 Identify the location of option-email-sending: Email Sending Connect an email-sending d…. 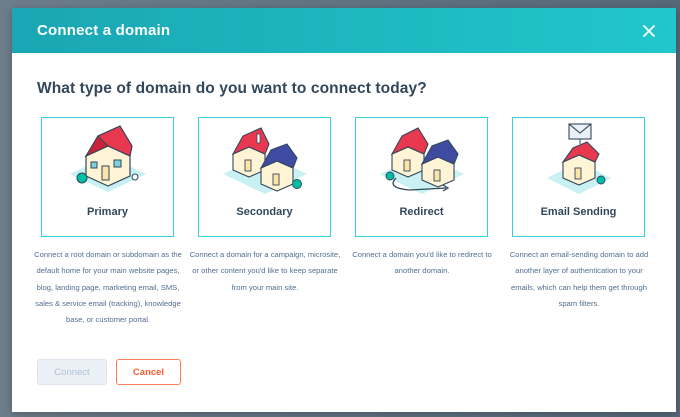
(587, 214).